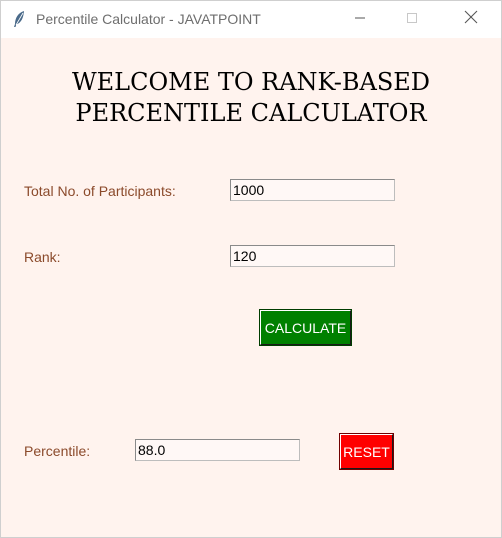  What do you see at coordinates (19, 19) in the screenshot?
I see `feather-icon` at bounding box center [19, 19].